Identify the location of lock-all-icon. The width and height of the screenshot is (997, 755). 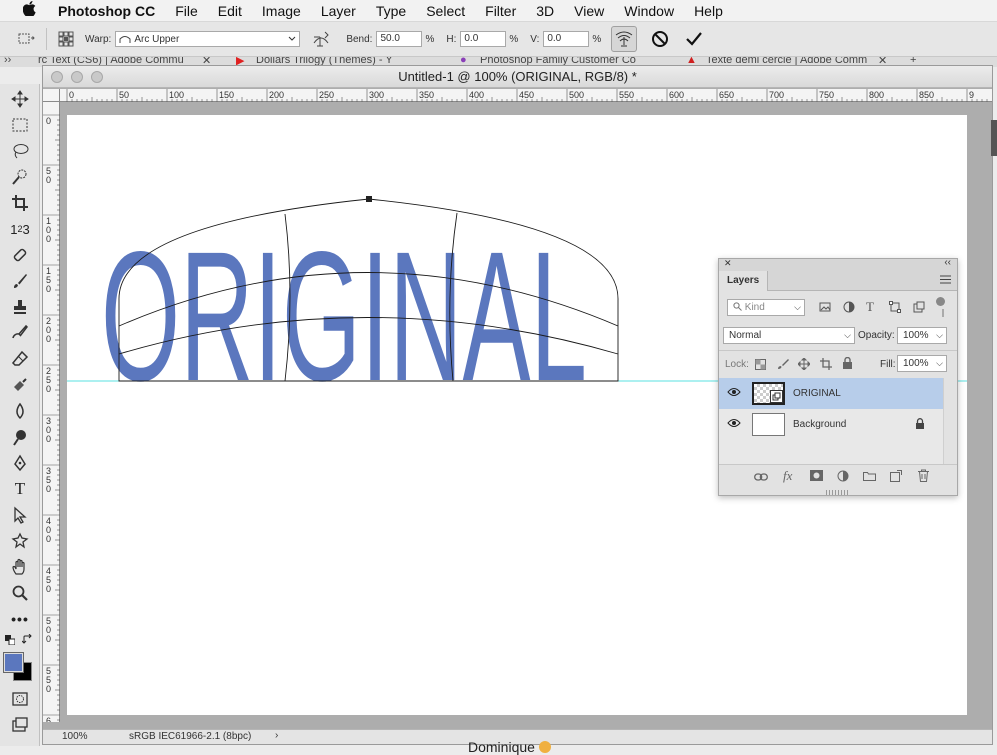
(847, 364).